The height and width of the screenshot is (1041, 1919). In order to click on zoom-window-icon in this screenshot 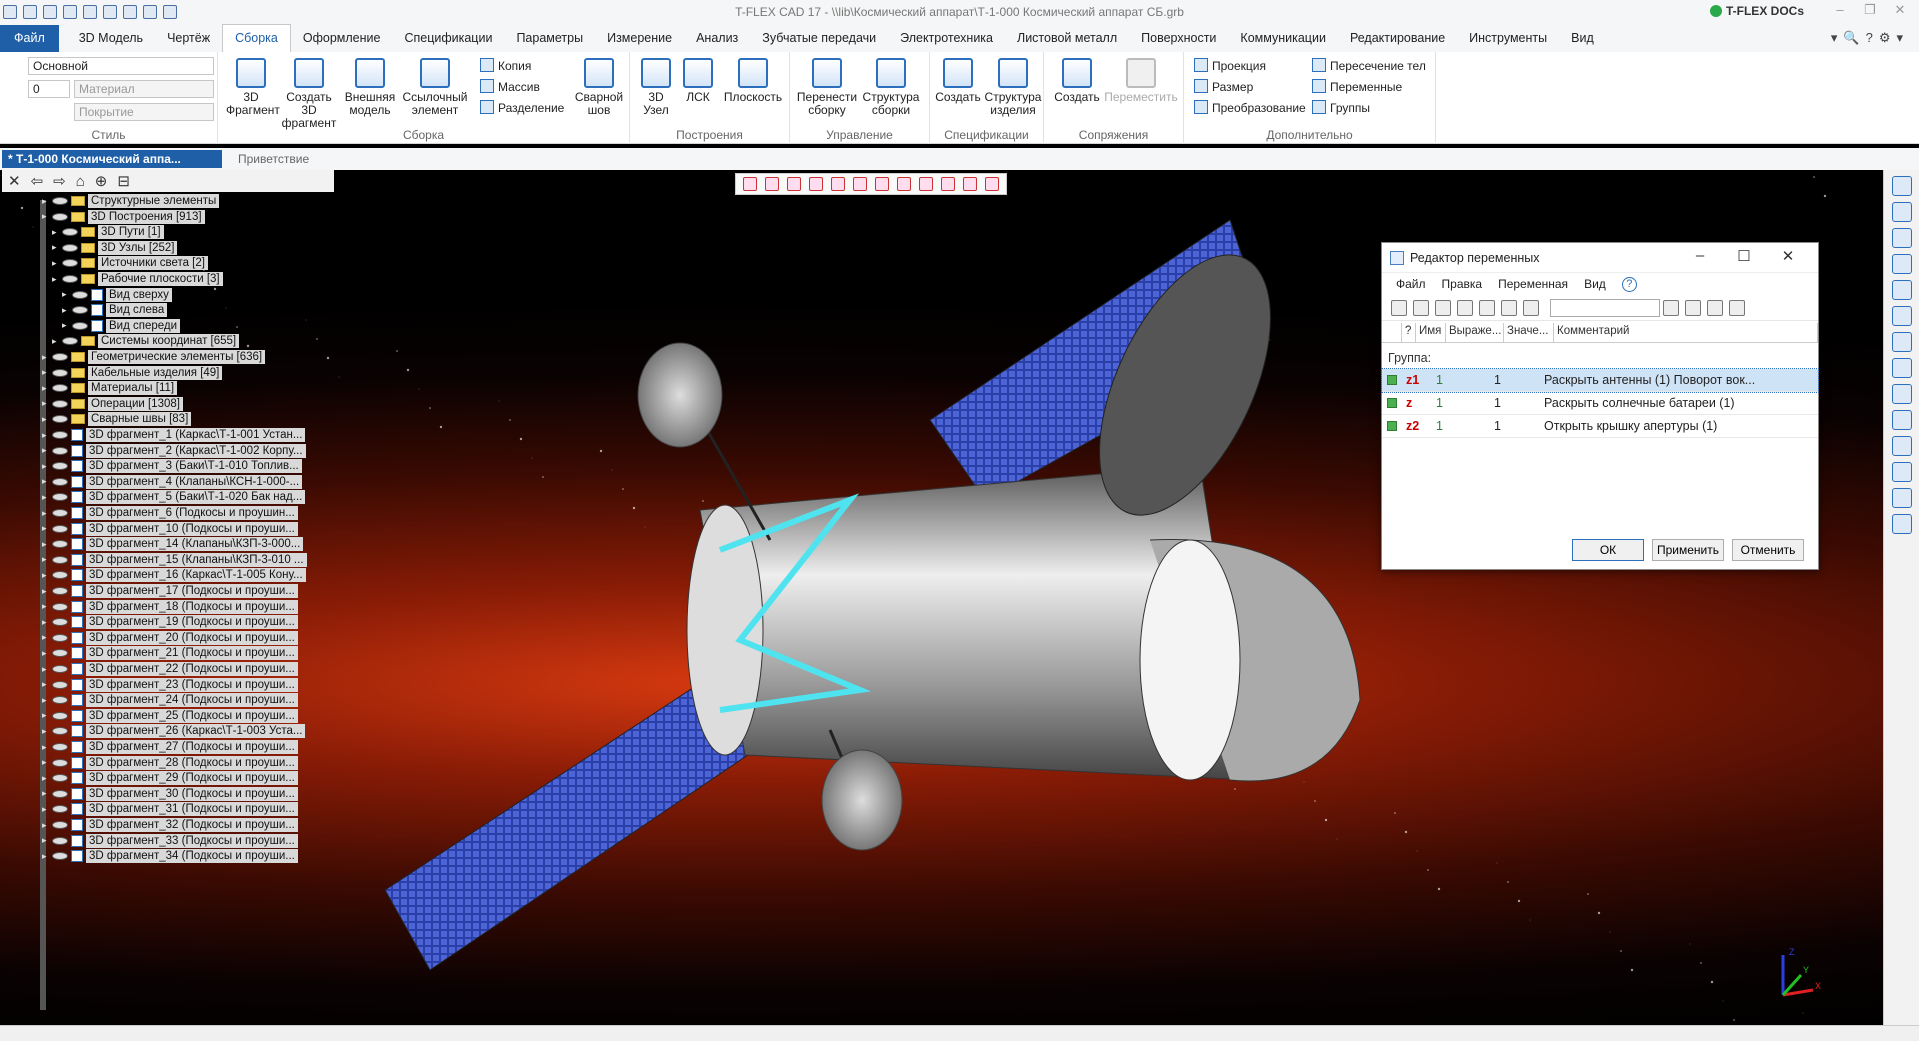, I will do `click(1901, 264)`.